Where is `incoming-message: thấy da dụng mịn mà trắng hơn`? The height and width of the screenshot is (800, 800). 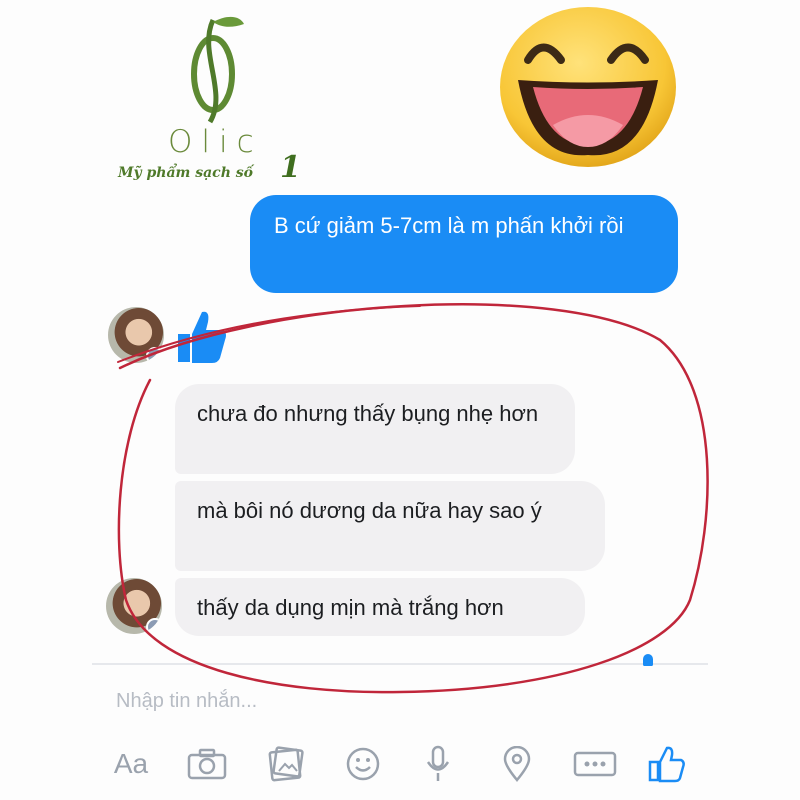
incoming-message: thấy da dụng mịn mà trắng hơn is located at coordinates (380, 607).